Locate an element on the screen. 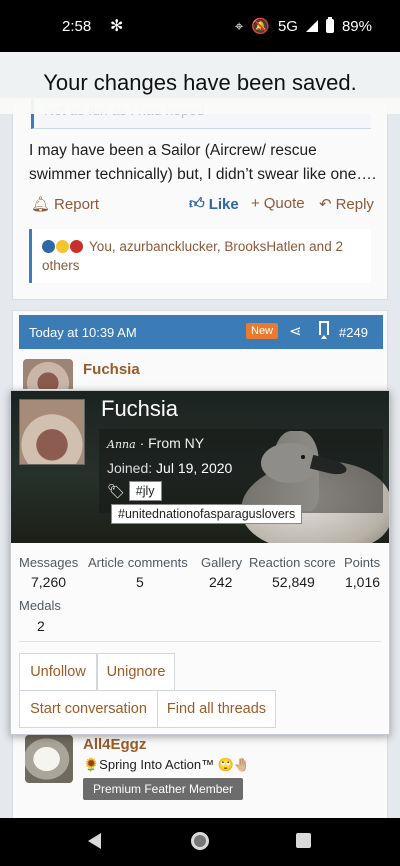 The image size is (400, 866). reply-icon: ↶ is located at coordinates (325, 204).